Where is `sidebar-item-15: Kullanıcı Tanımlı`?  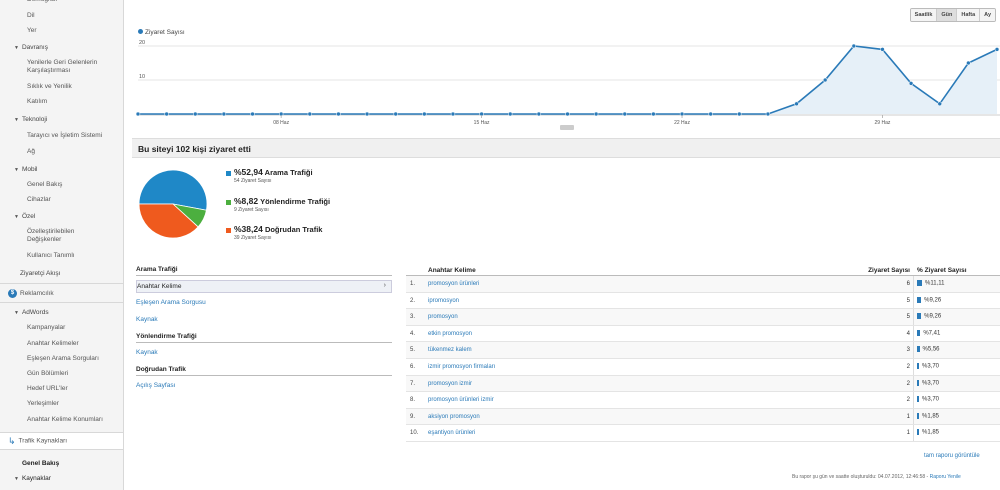 sidebar-item-15: Kullanıcı Tanımlı is located at coordinates (61, 256).